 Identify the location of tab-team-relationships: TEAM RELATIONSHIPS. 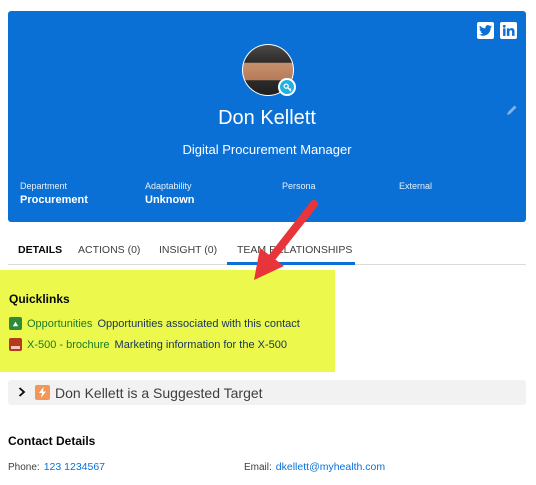
(294, 250).